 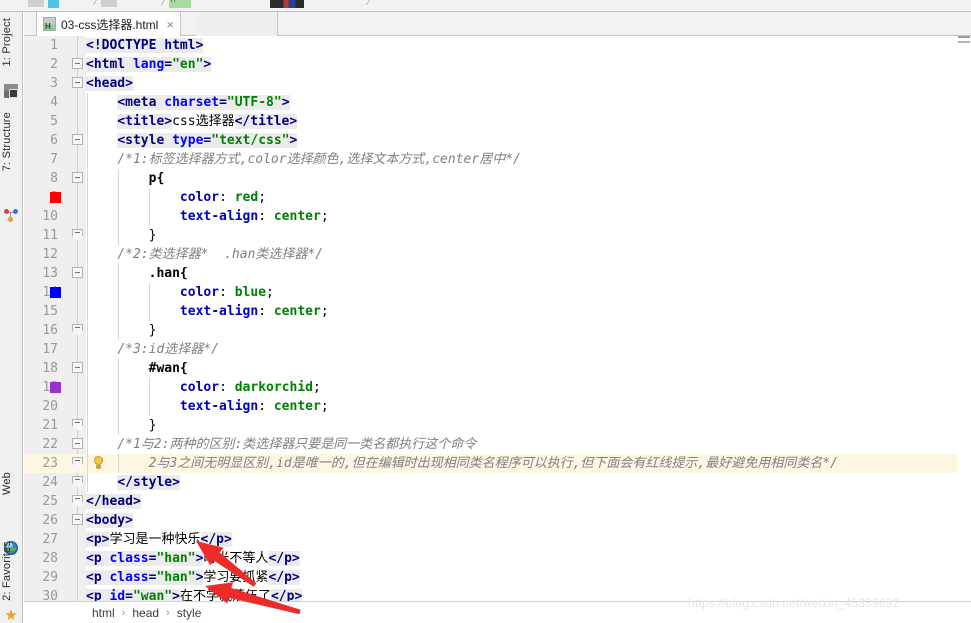 What do you see at coordinates (145, 613) in the screenshot?
I see `breadcrumb-item-head: head` at bounding box center [145, 613].